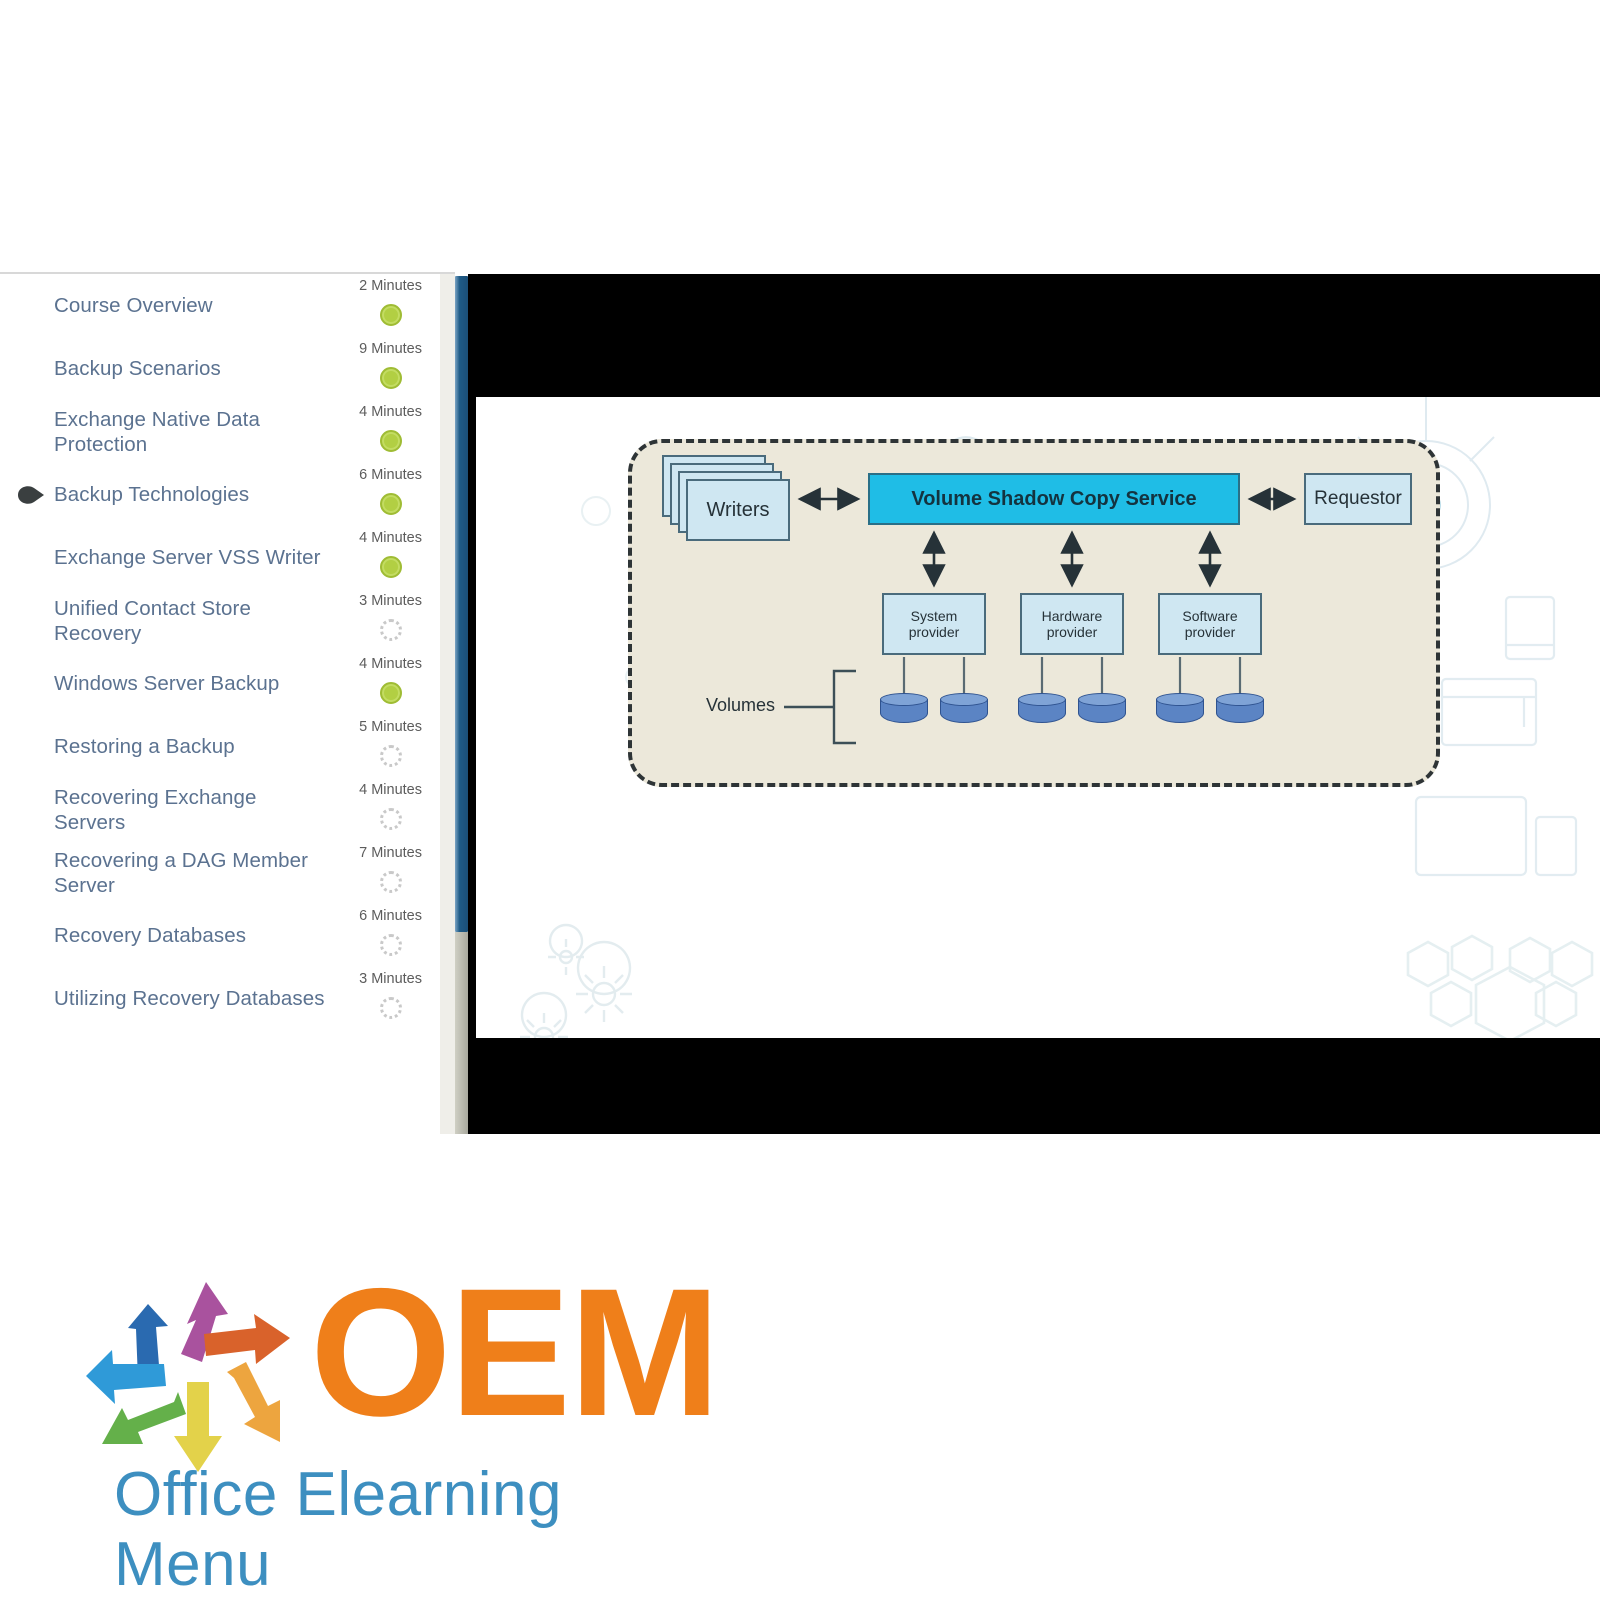 The image size is (1600, 1600). What do you see at coordinates (155, 809) in the screenshot?
I see `lesson-title: Recovering Exchange Servers` at bounding box center [155, 809].